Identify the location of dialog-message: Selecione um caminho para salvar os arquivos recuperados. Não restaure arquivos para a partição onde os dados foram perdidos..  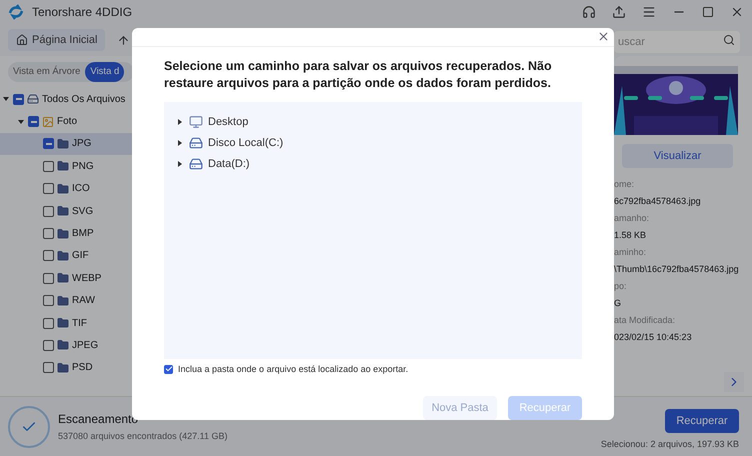
(358, 75).